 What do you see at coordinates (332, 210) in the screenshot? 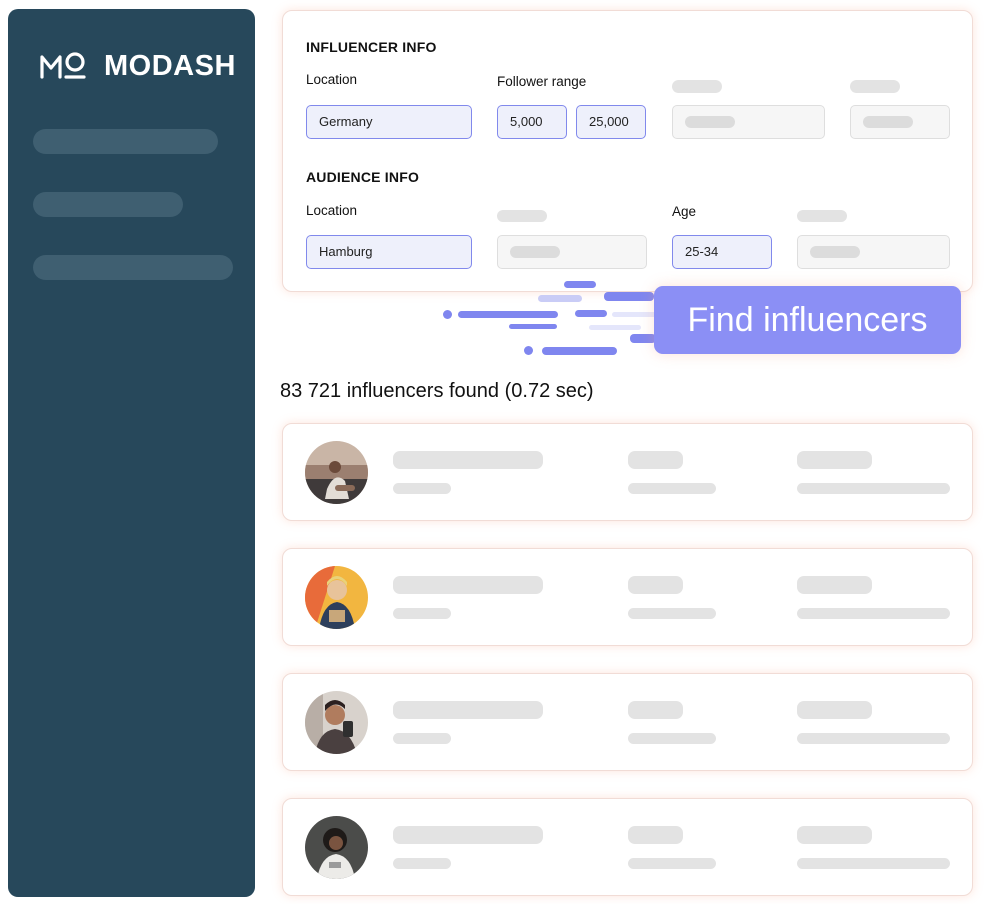
I see `audience-location-label: Location` at bounding box center [332, 210].